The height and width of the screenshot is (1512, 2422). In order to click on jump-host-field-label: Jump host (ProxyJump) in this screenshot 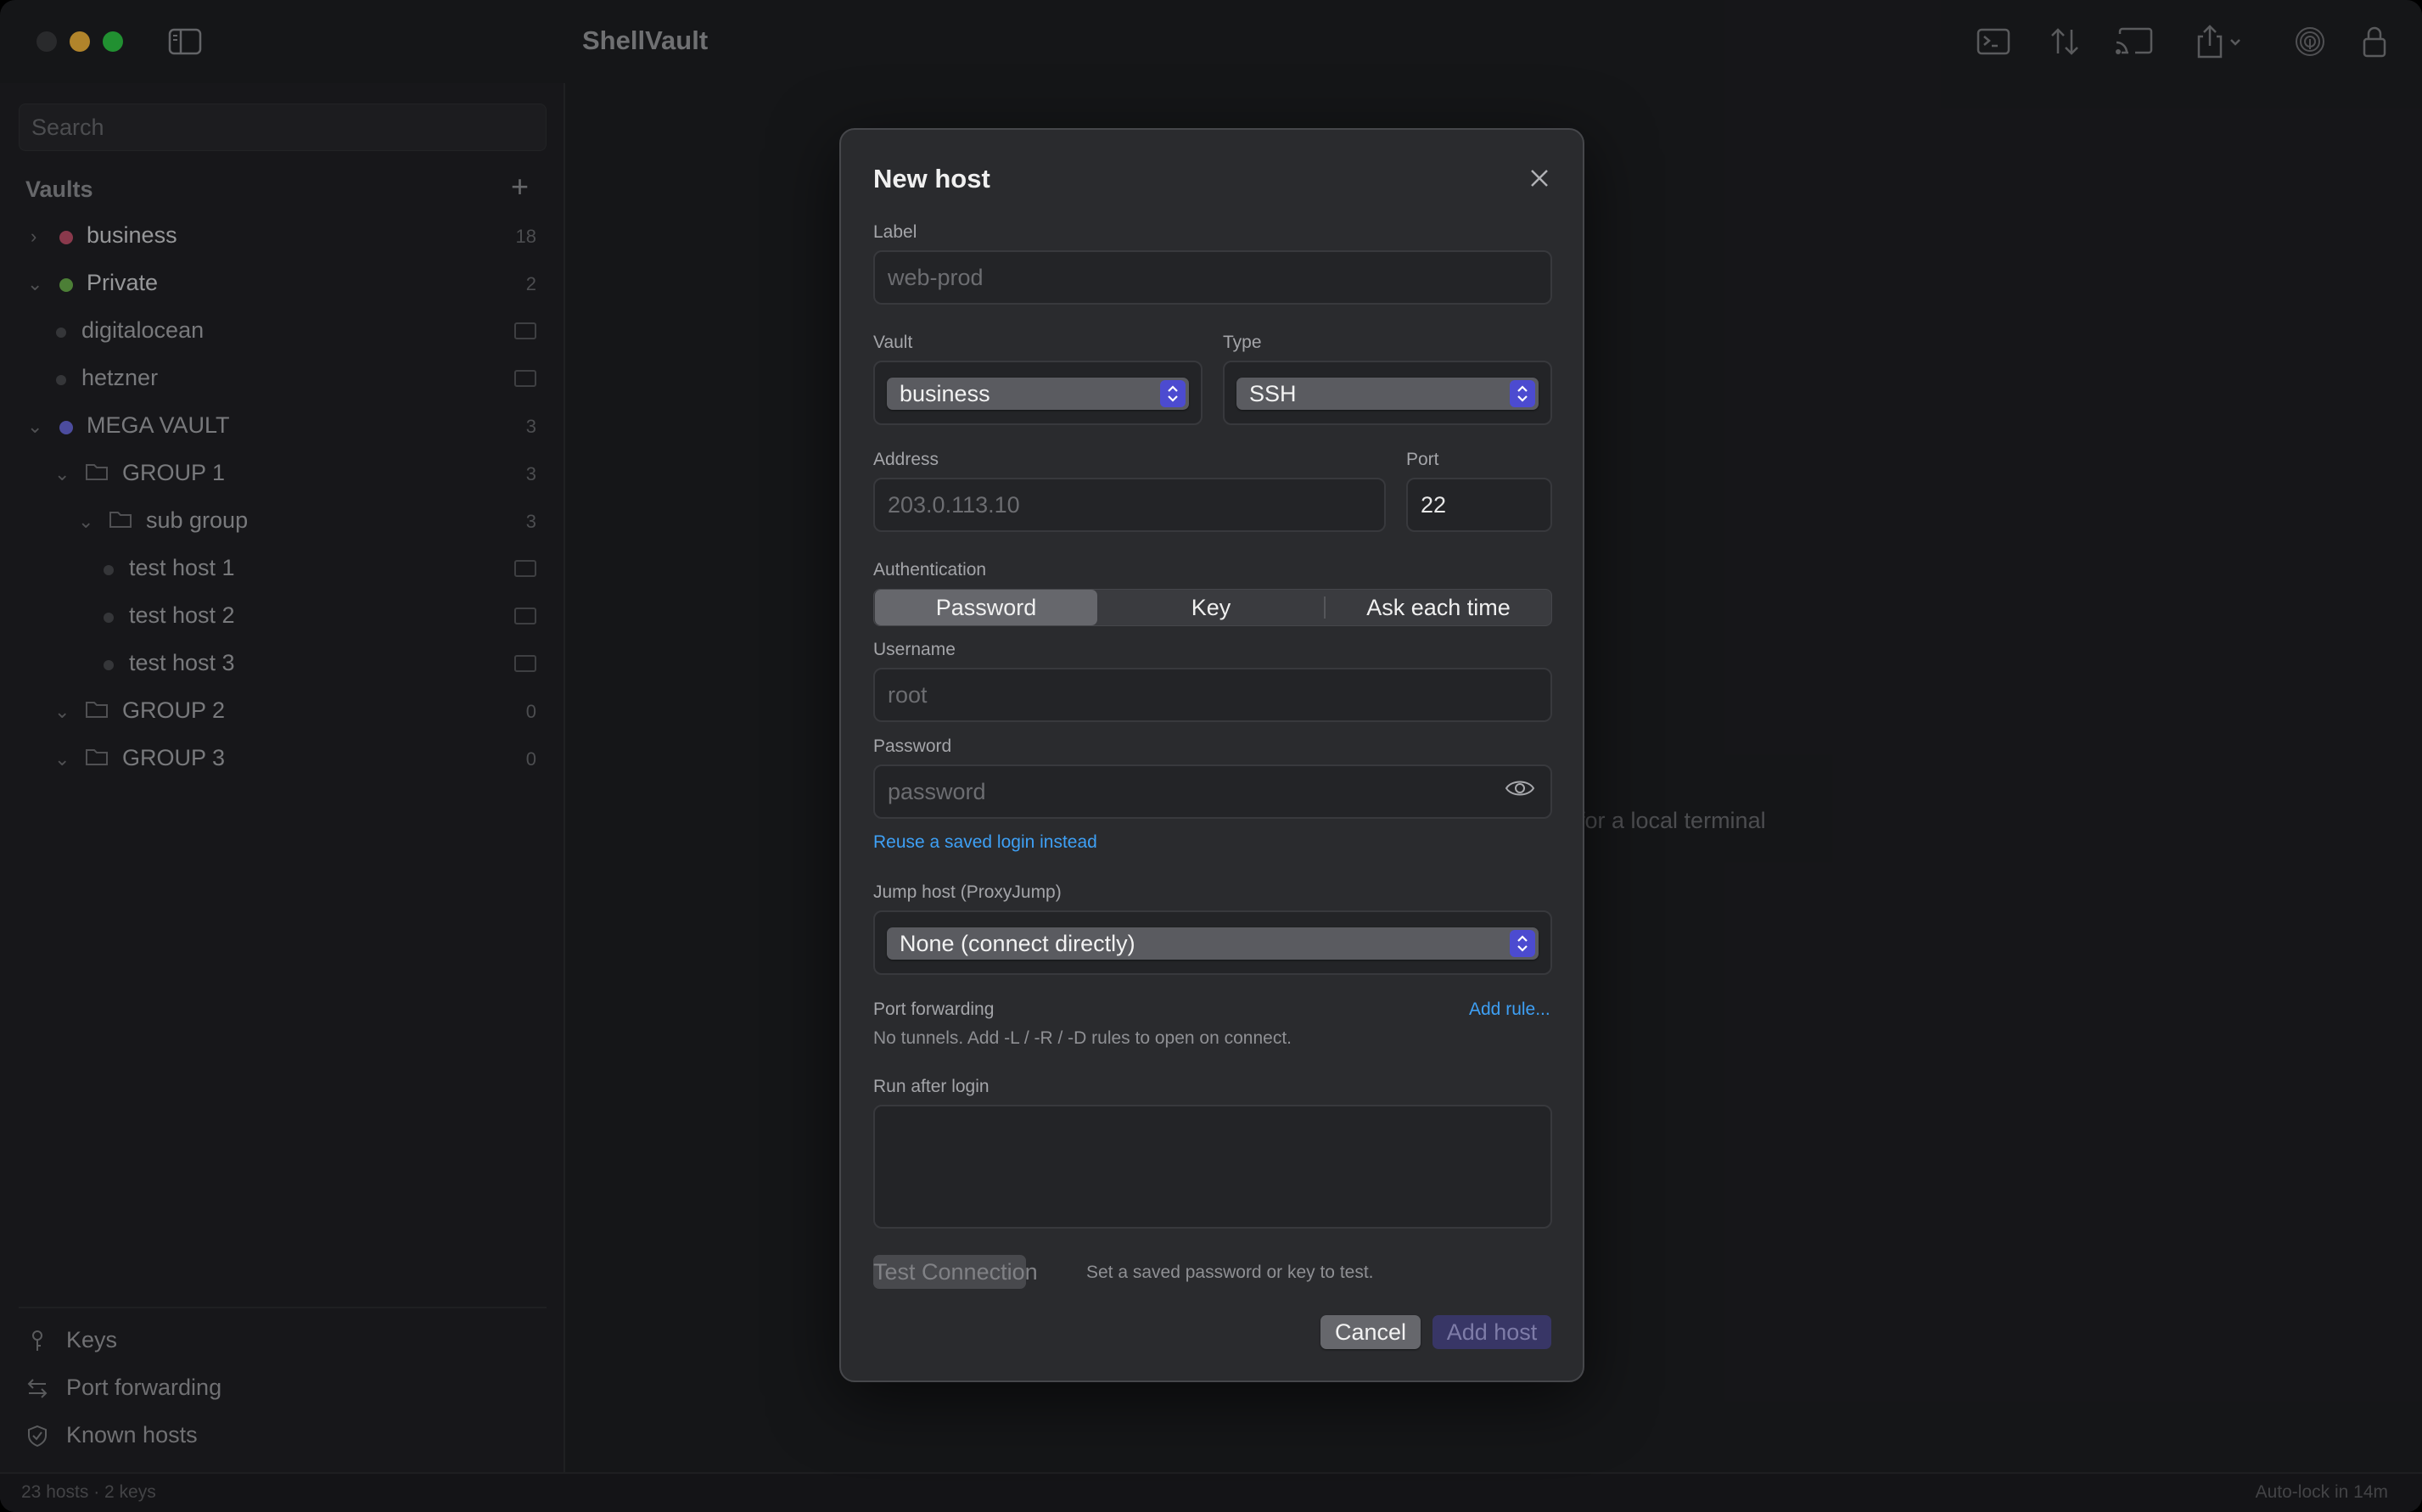, I will do `click(967, 892)`.